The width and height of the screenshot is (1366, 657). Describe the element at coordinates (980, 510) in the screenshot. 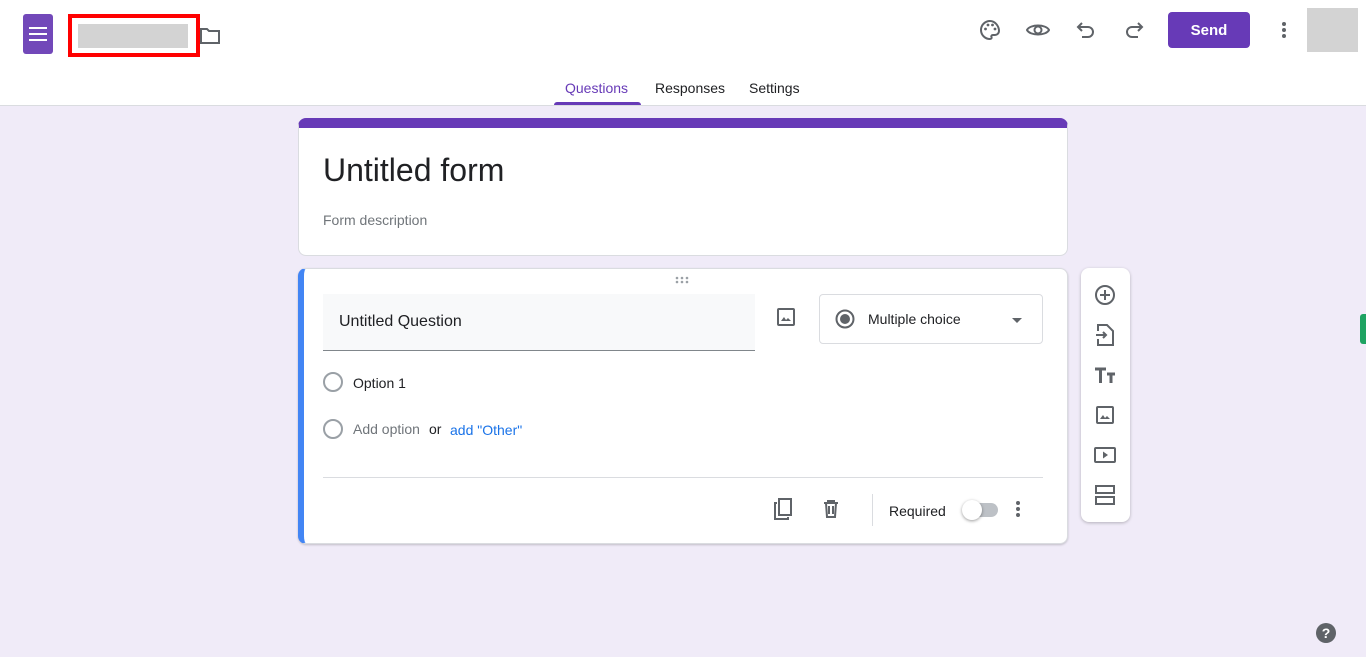

I see `required-toggle` at that location.